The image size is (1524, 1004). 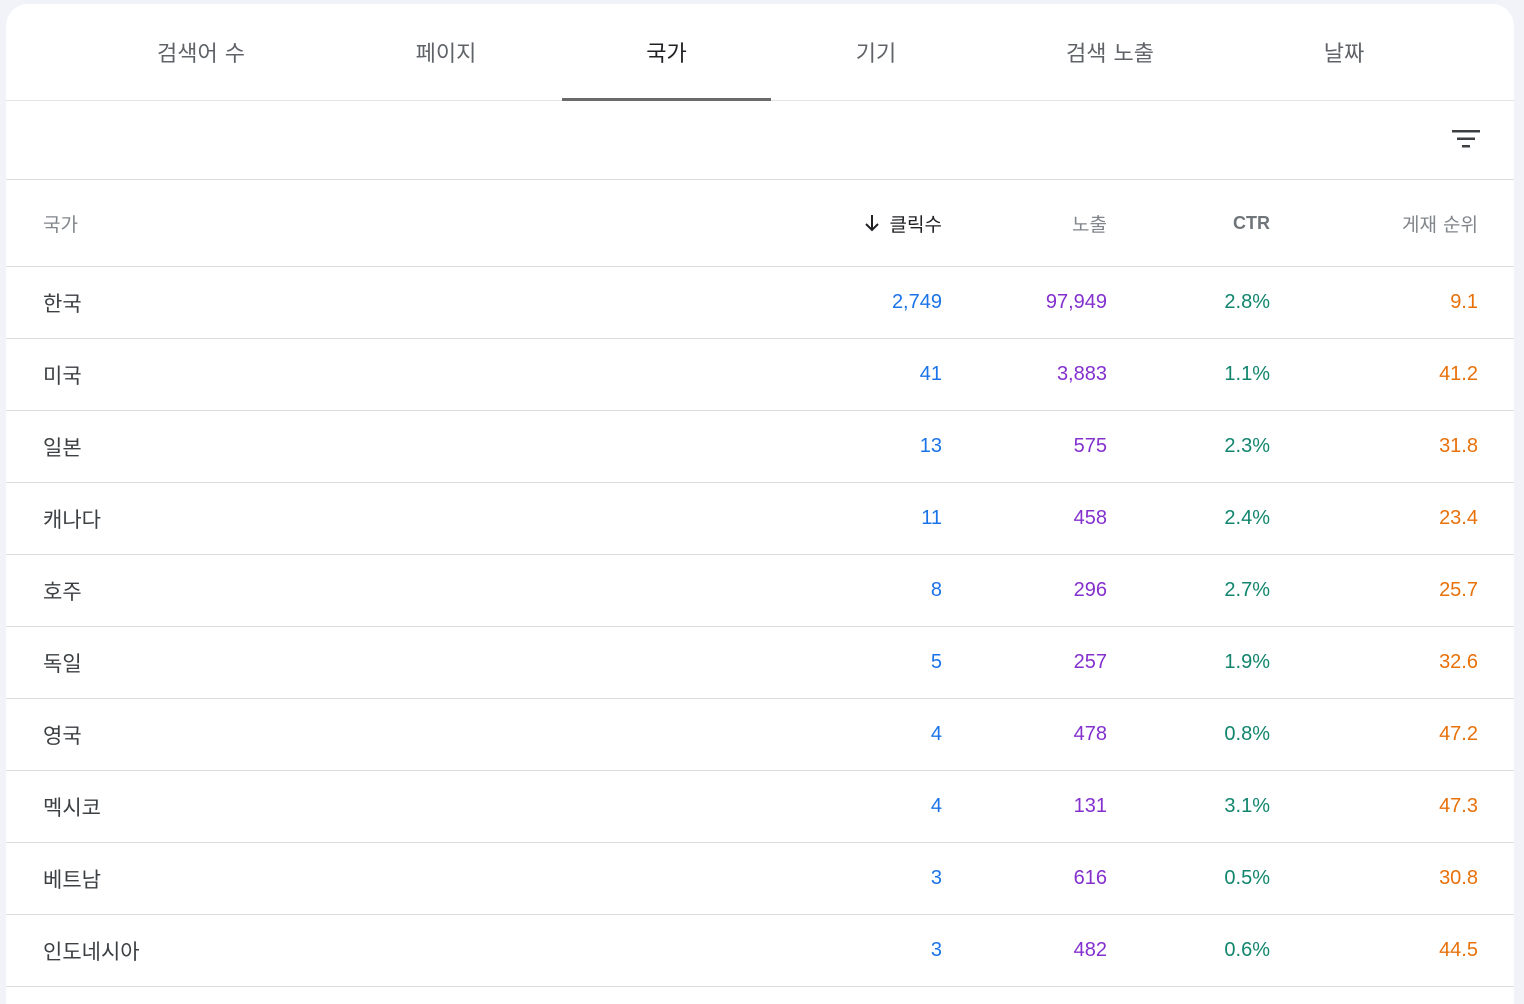 I want to click on table-row: 한국 2,749 97,949 2.8% 9.1, so click(x=760, y=303).